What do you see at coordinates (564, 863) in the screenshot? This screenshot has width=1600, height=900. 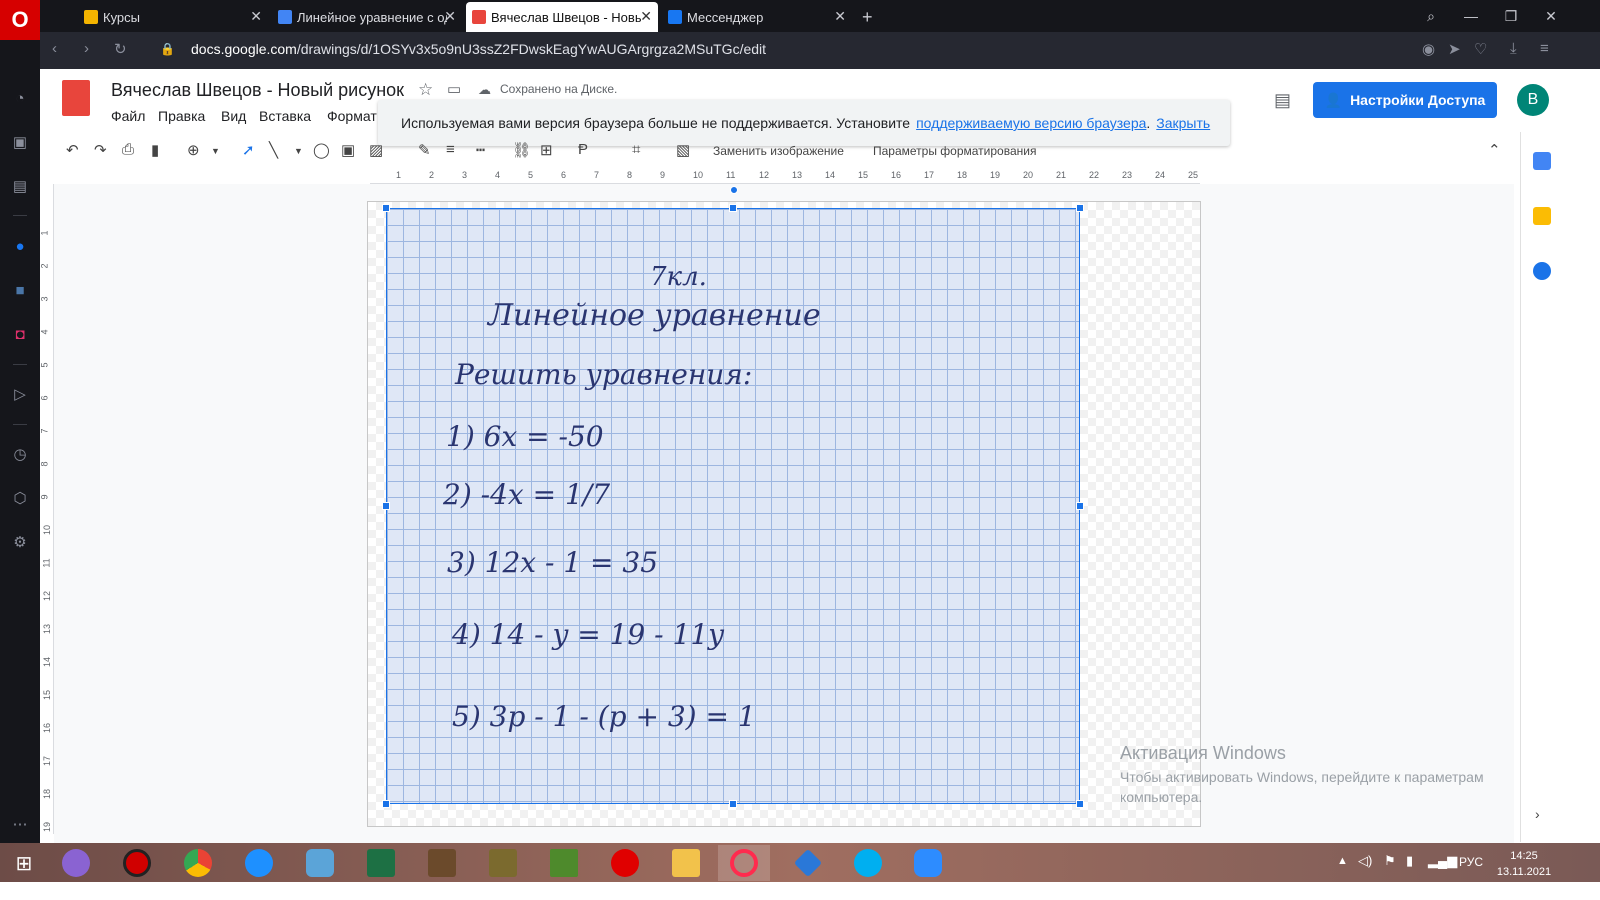 I see `minecraft-icon` at bounding box center [564, 863].